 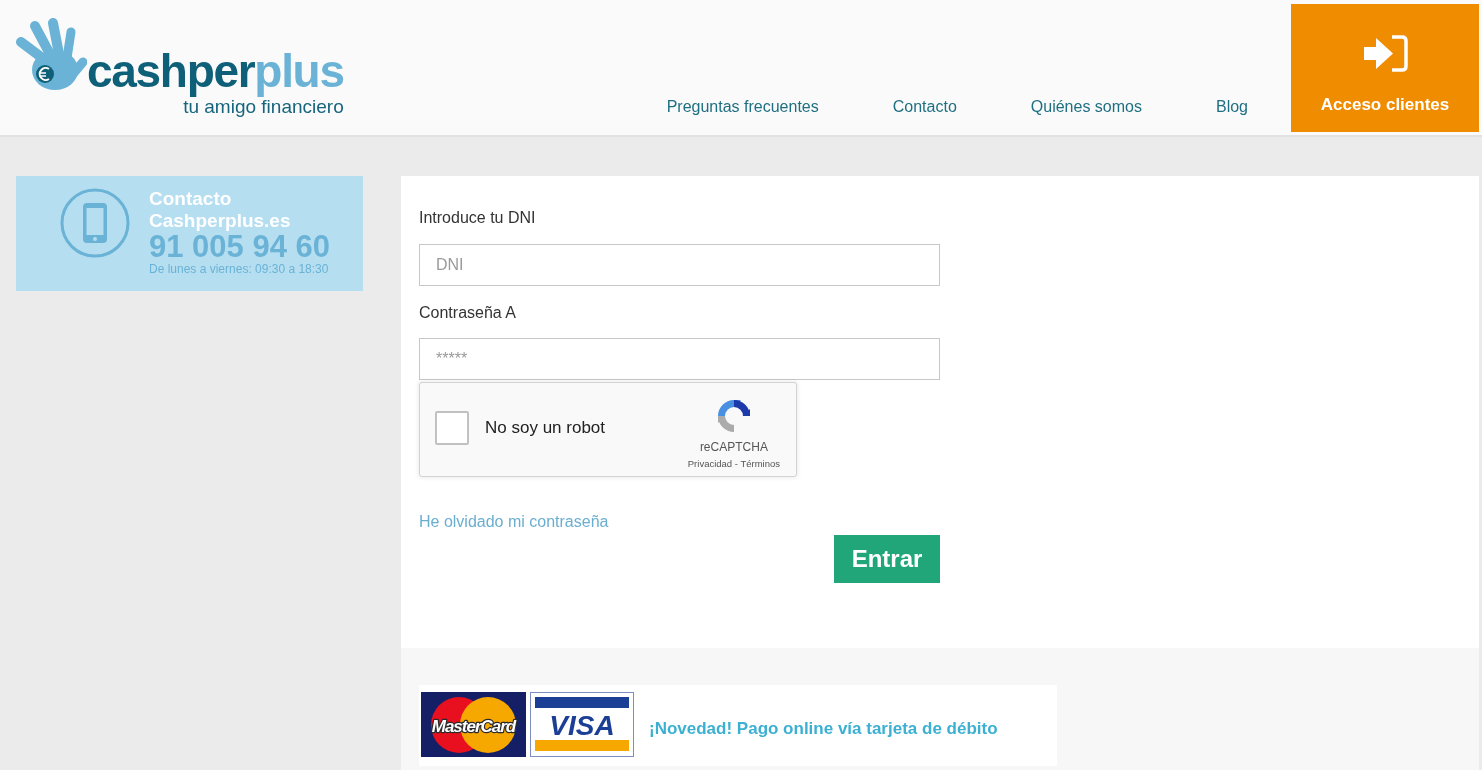 What do you see at coordinates (887, 559) in the screenshot?
I see `submit-button: Entrar` at bounding box center [887, 559].